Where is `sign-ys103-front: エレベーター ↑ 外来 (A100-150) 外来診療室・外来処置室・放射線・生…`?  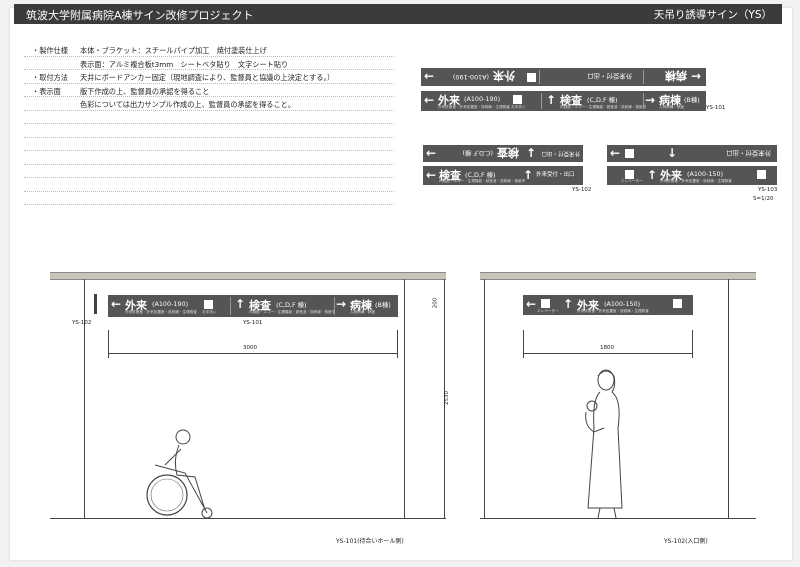 sign-ys103-front: エレベーター ↑ 外来 (A100-150) 外来診療室・外来処置室・放射線・生… is located at coordinates (692, 175).